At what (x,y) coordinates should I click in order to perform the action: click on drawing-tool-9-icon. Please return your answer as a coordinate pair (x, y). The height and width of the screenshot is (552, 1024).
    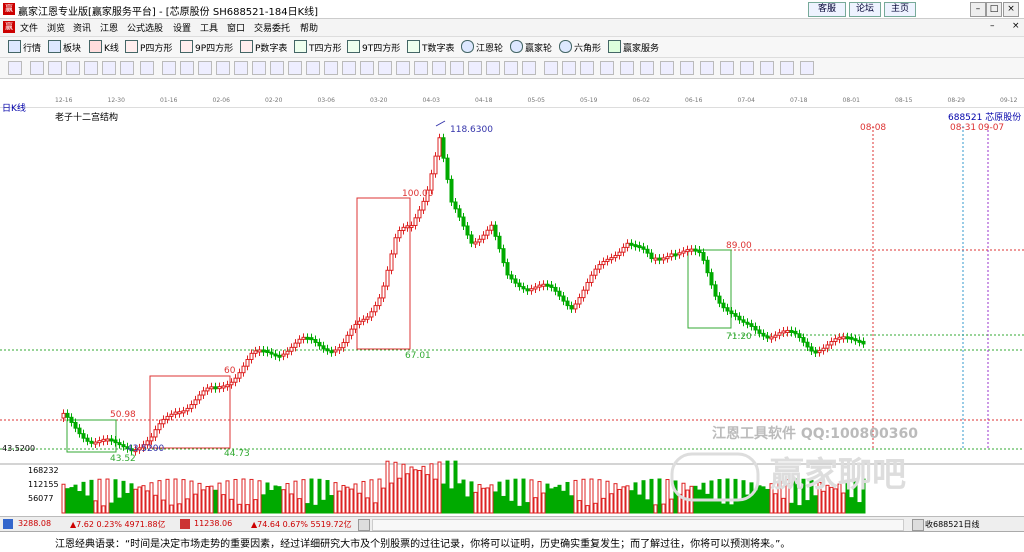
    Looking at the image, I should click on (187, 68).